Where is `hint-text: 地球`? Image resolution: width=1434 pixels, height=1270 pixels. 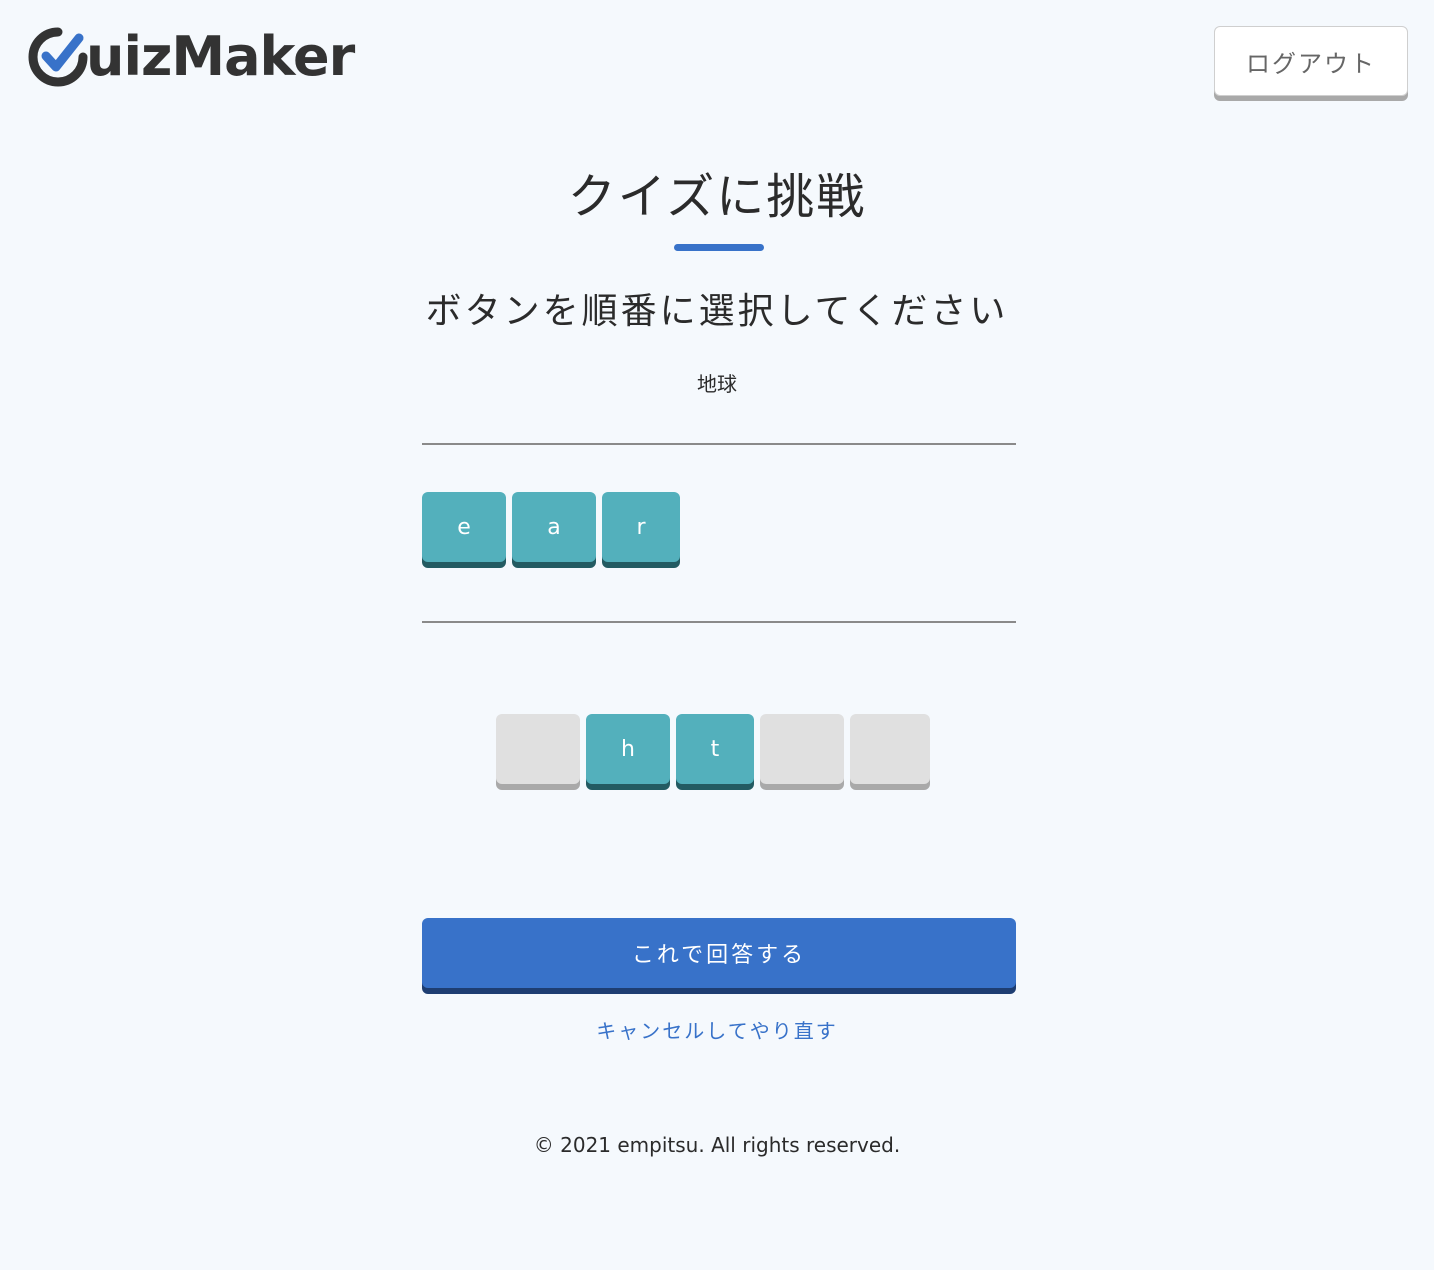
hint-text: 地球 is located at coordinates (717, 384).